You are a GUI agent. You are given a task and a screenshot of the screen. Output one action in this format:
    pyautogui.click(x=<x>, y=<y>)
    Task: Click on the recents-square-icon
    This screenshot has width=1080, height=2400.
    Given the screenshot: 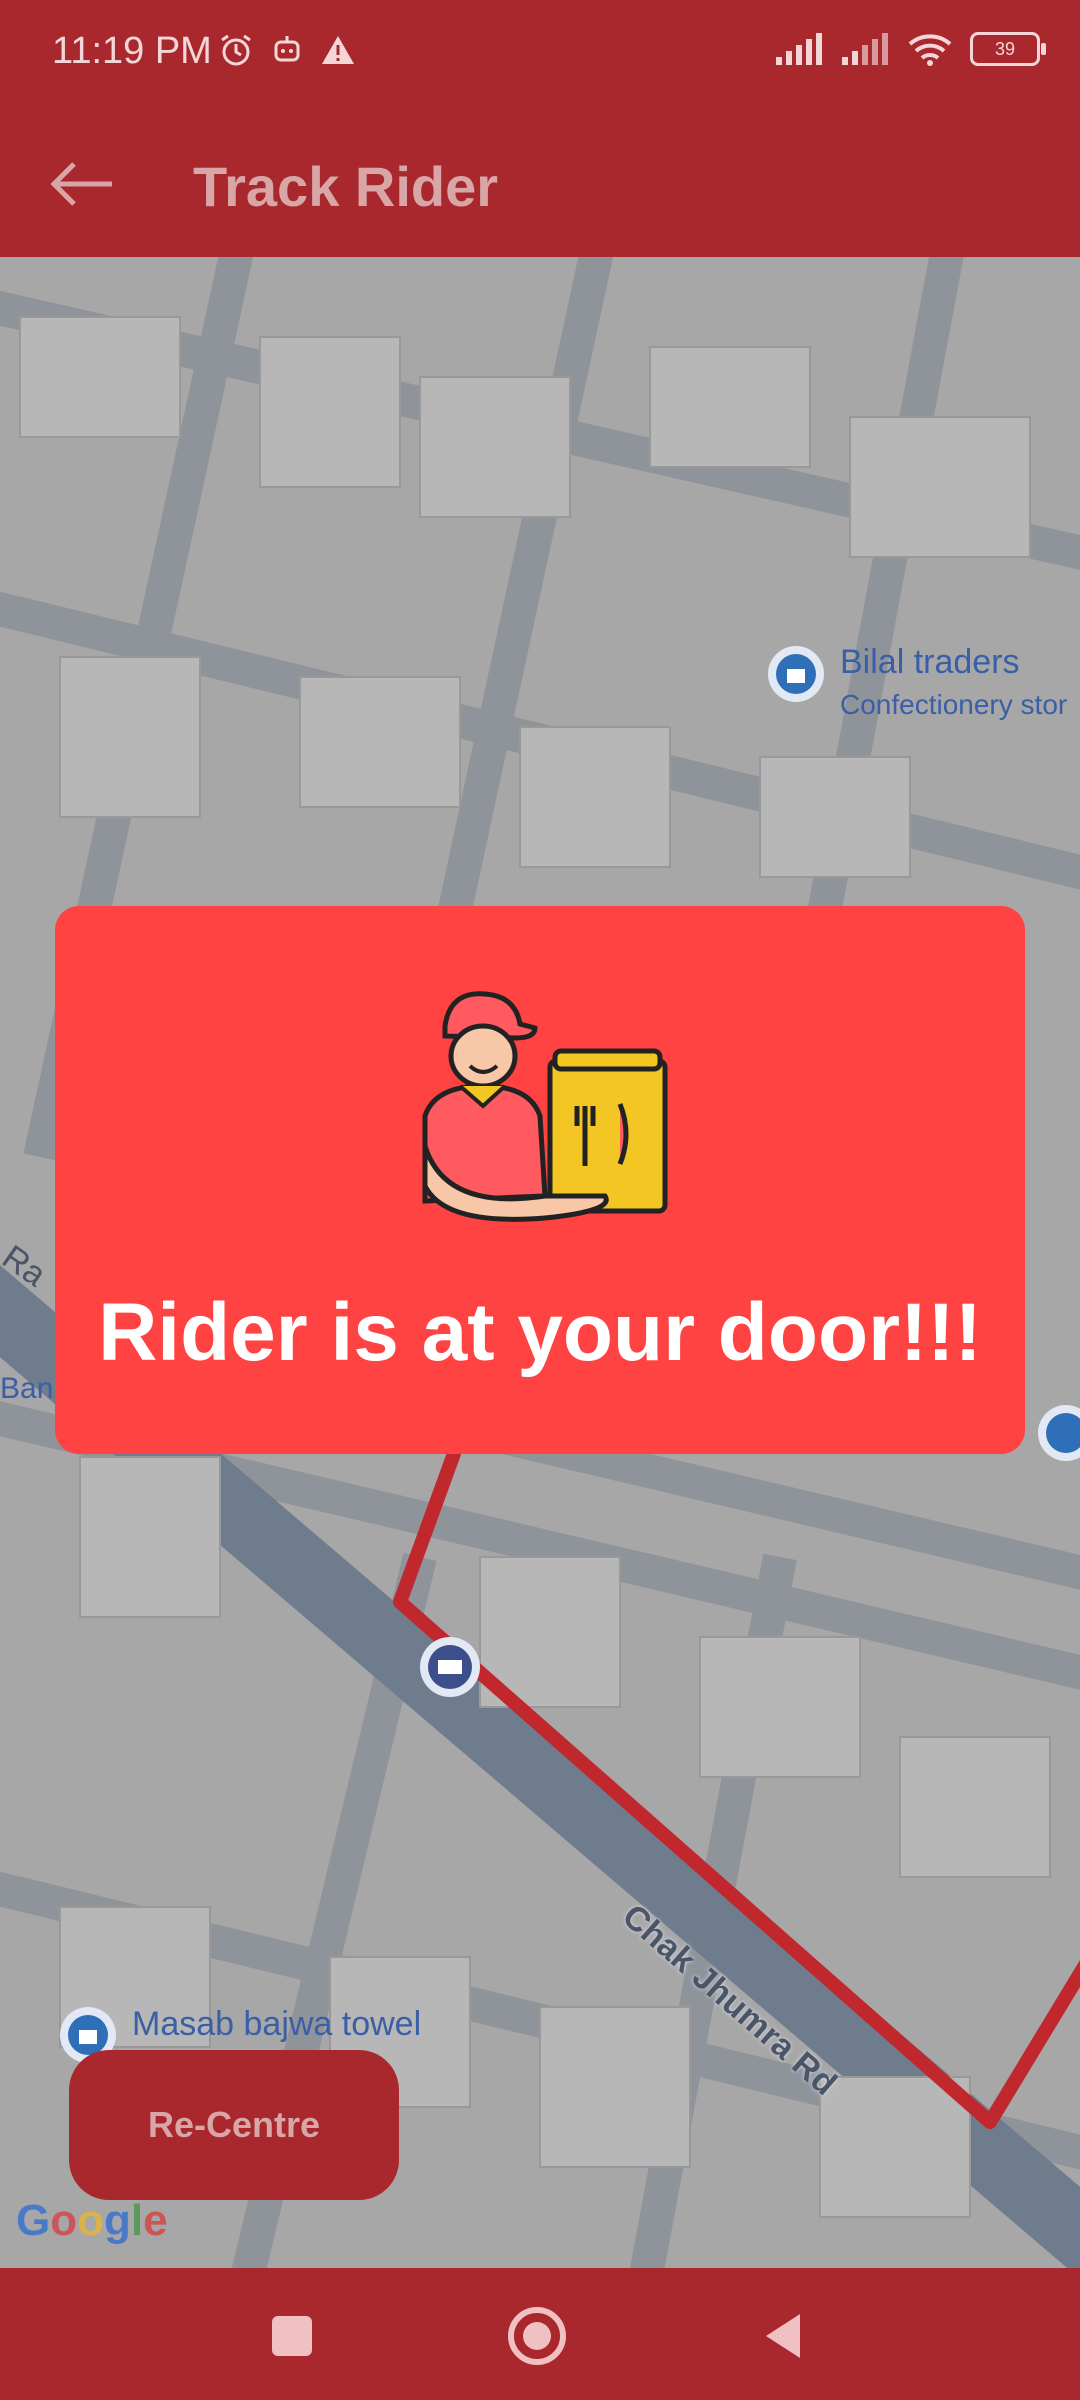 What is the action you would take?
    pyautogui.click(x=292, y=2336)
    